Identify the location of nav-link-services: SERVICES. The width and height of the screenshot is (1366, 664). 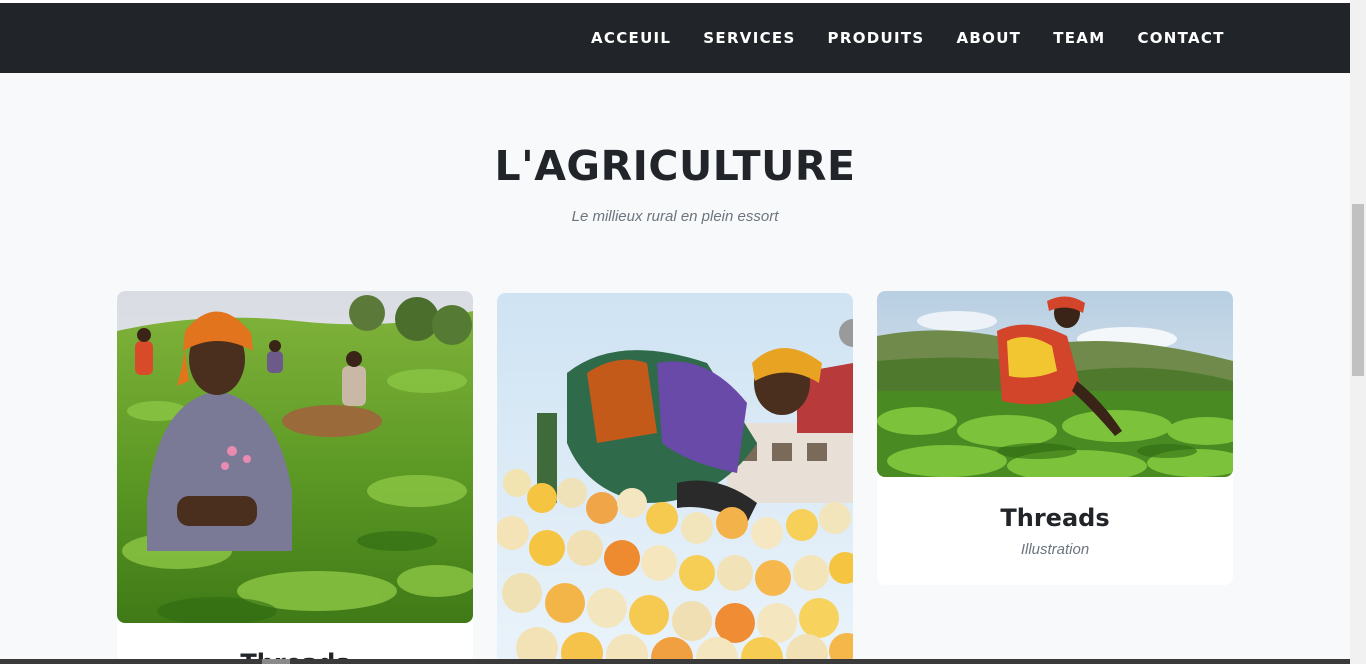
(749, 38).